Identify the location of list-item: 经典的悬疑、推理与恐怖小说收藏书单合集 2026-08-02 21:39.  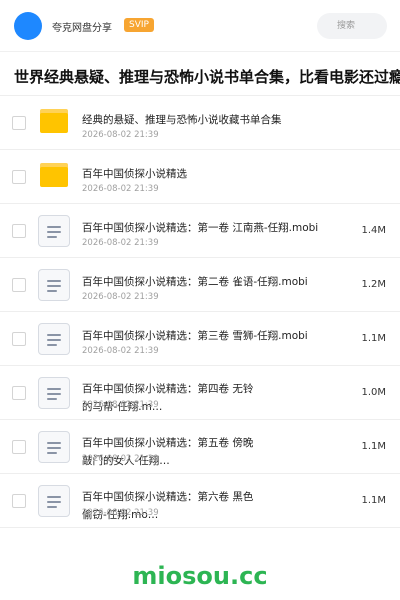
(200, 123).